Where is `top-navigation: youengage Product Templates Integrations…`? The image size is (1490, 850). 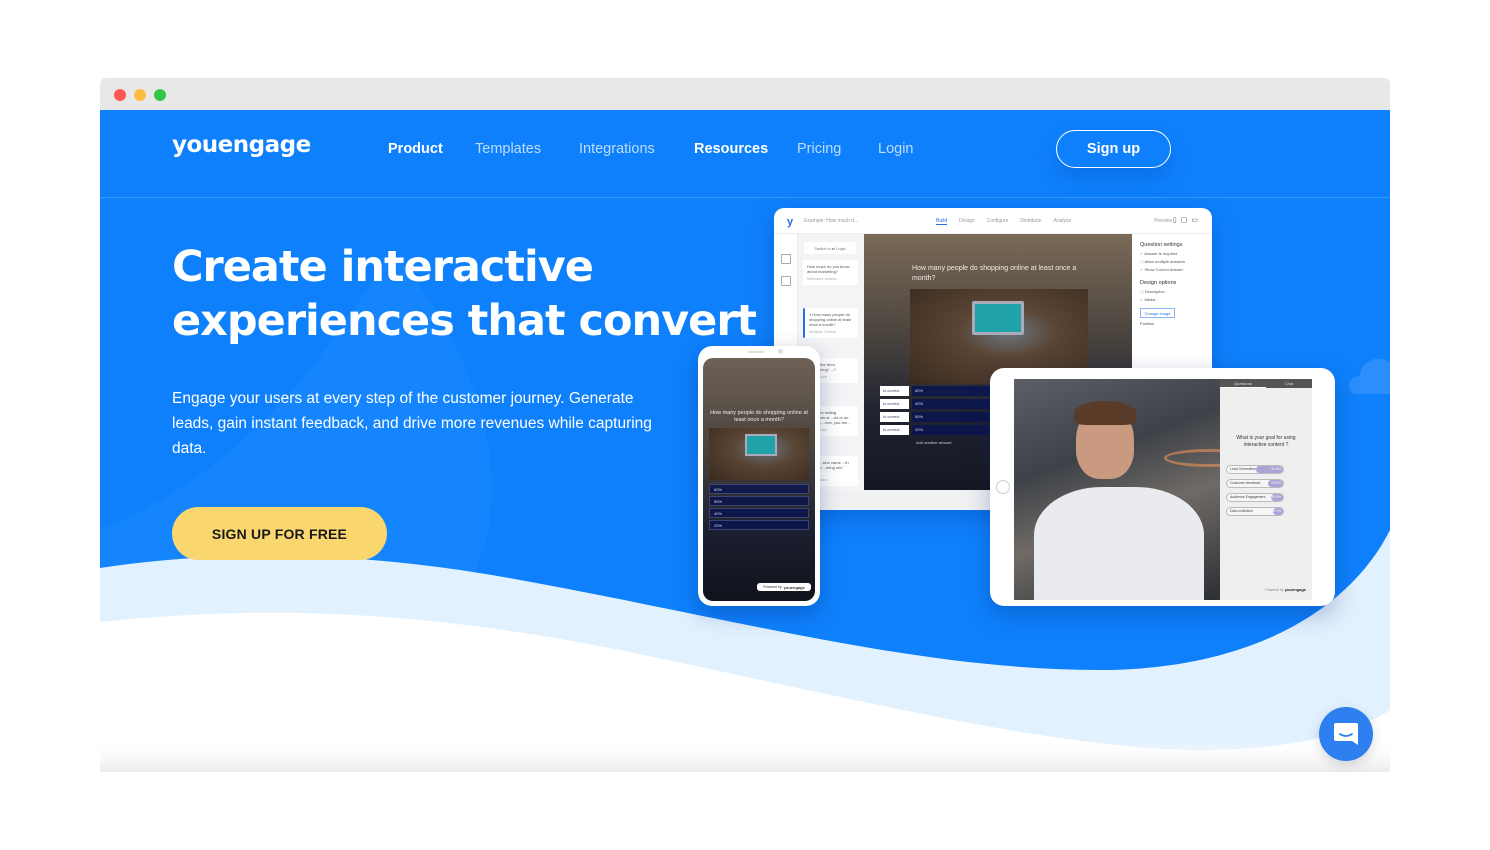 top-navigation: youengage Product Templates Integrations… is located at coordinates (745, 154).